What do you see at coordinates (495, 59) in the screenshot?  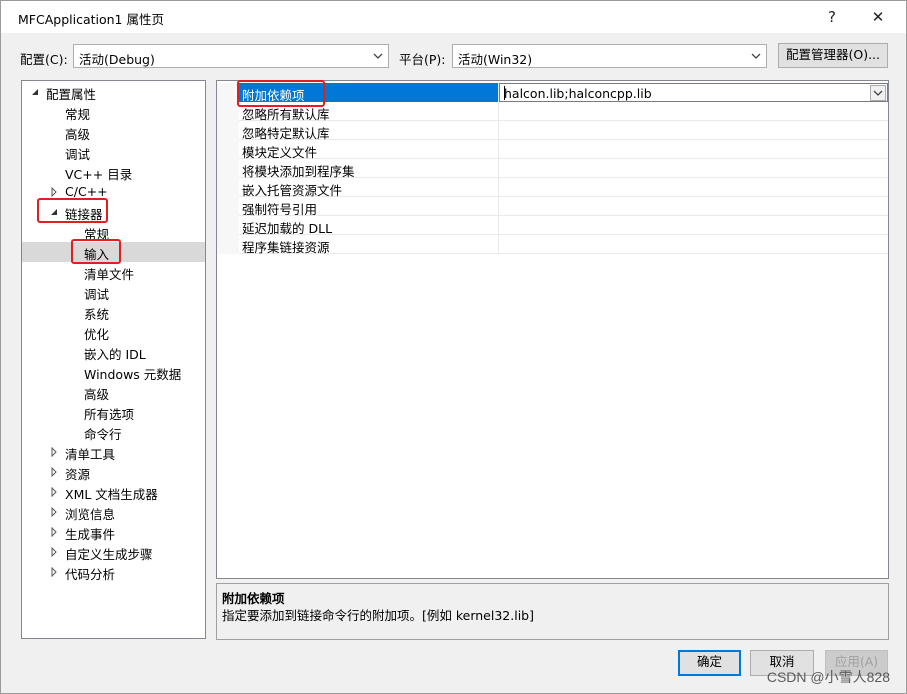 I see `platform-combo-value: 活动(Win32)` at bounding box center [495, 59].